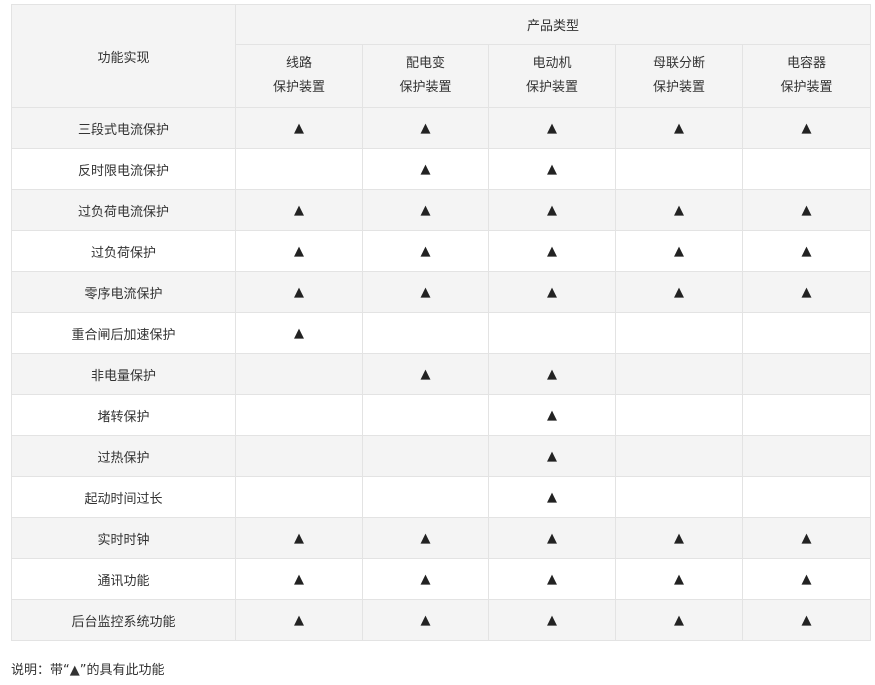 The width and height of the screenshot is (875, 685). I want to click on table-row: 非电量保护 ▲ ▲, so click(441, 374).